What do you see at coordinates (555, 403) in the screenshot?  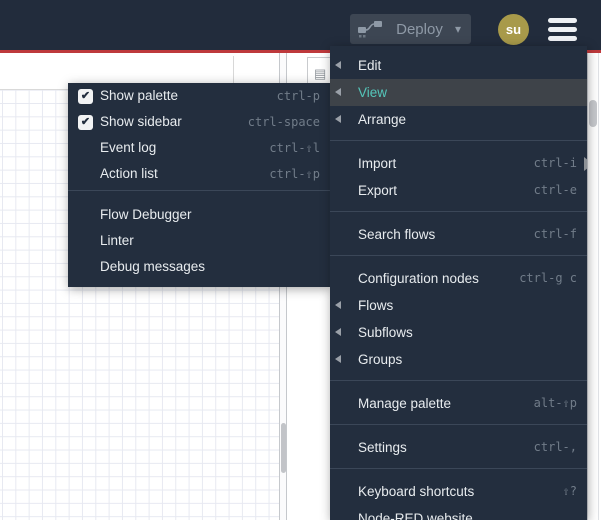 I see `menu-item-shortcut: alt-⇧p` at bounding box center [555, 403].